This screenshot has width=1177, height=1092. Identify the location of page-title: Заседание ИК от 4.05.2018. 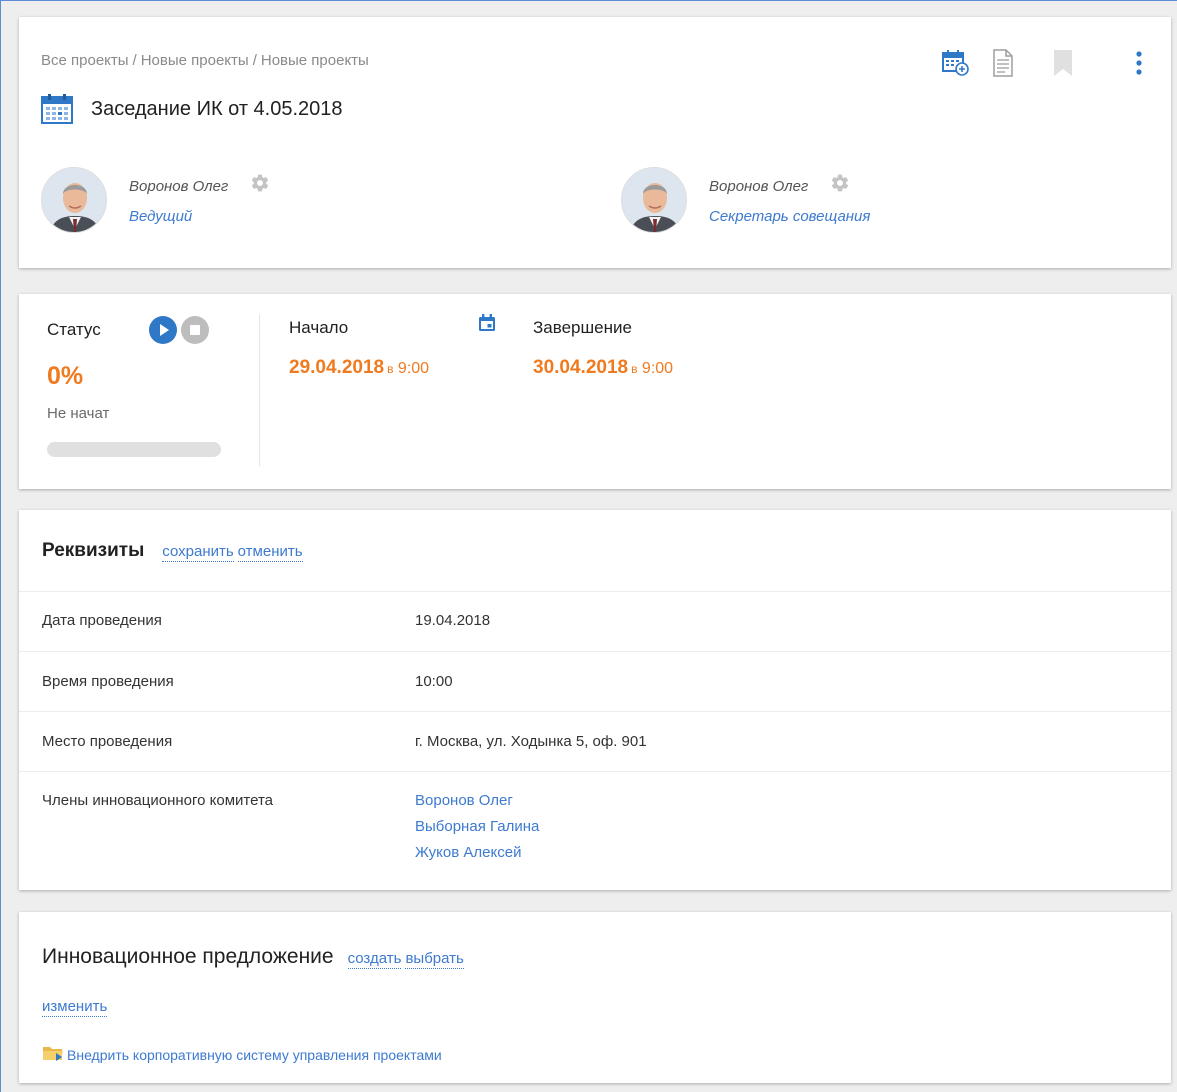
(217, 108).